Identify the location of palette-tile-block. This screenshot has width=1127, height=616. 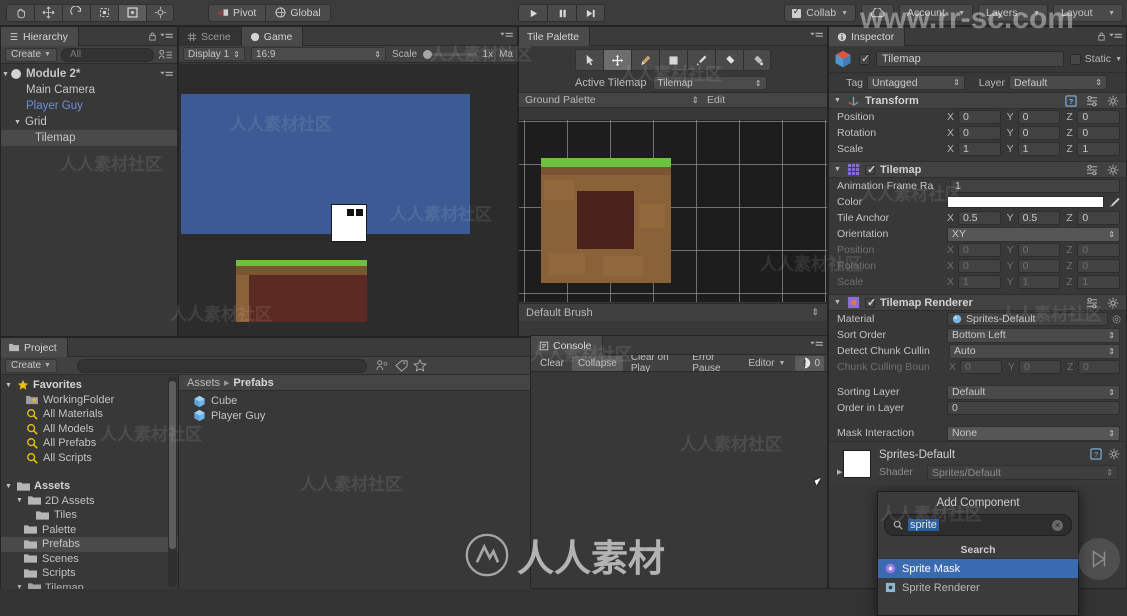
(606, 220).